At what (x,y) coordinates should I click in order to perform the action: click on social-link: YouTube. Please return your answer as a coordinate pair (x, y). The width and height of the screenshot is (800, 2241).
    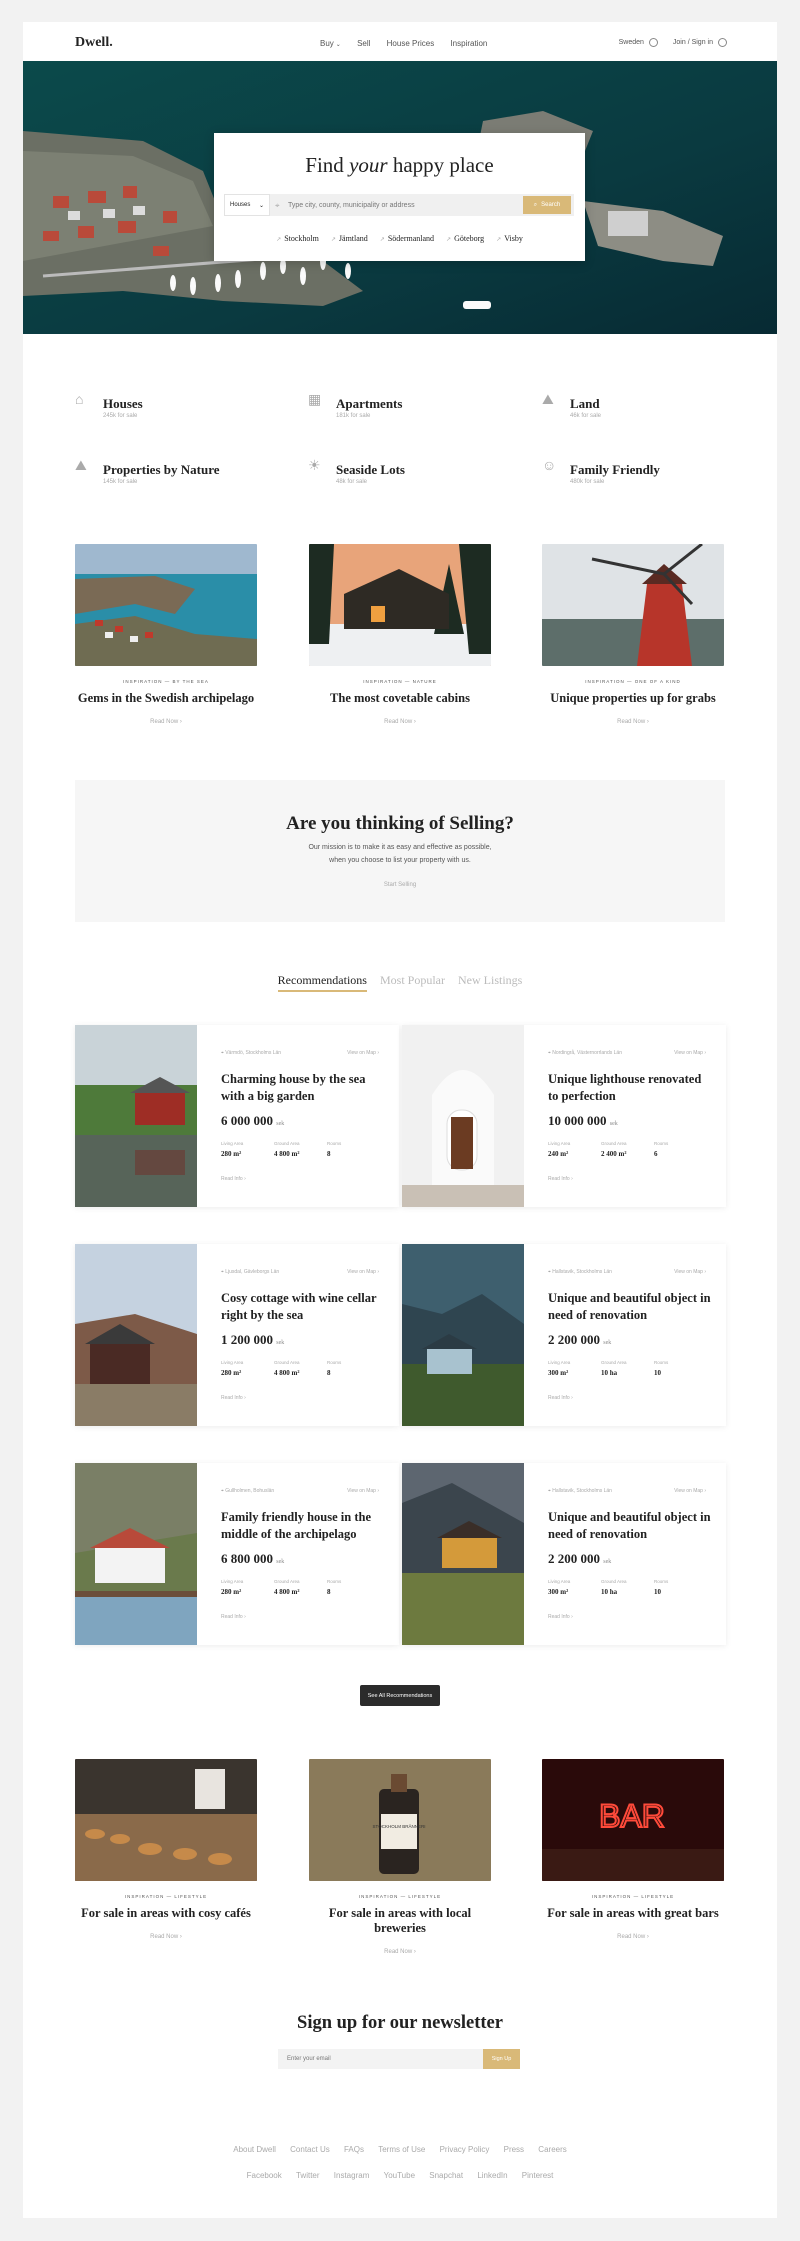
    Looking at the image, I should click on (399, 2175).